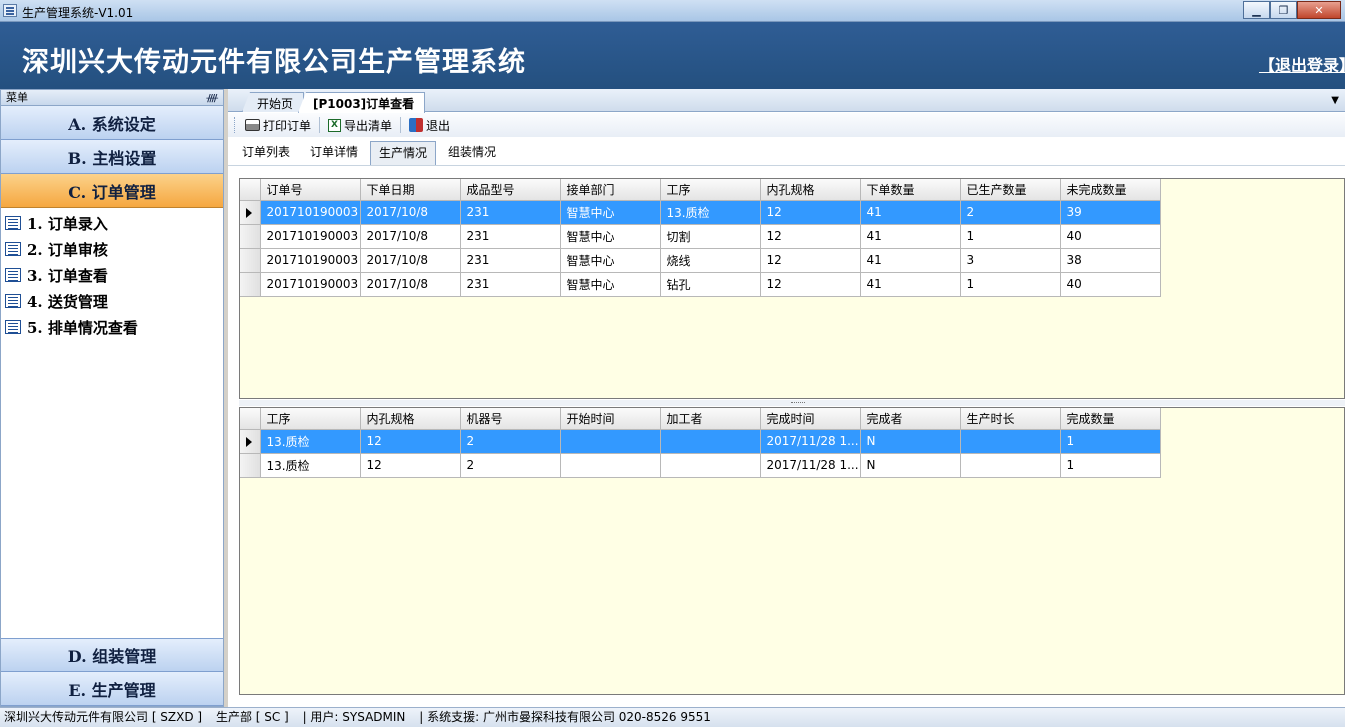 Image resolution: width=1345 pixels, height=727 pixels. What do you see at coordinates (1010, 260) in the screenshot?
I see `table-cell: 3` at bounding box center [1010, 260].